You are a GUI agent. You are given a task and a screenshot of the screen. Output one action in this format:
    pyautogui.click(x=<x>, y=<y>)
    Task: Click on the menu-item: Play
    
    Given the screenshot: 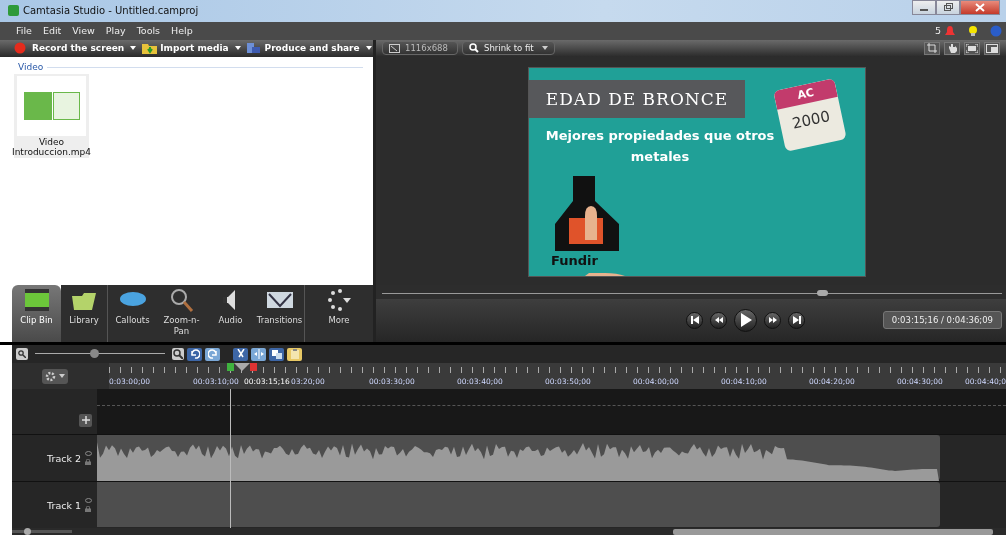 What is the action you would take?
    pyautogui.click(x=115, y=31)
    